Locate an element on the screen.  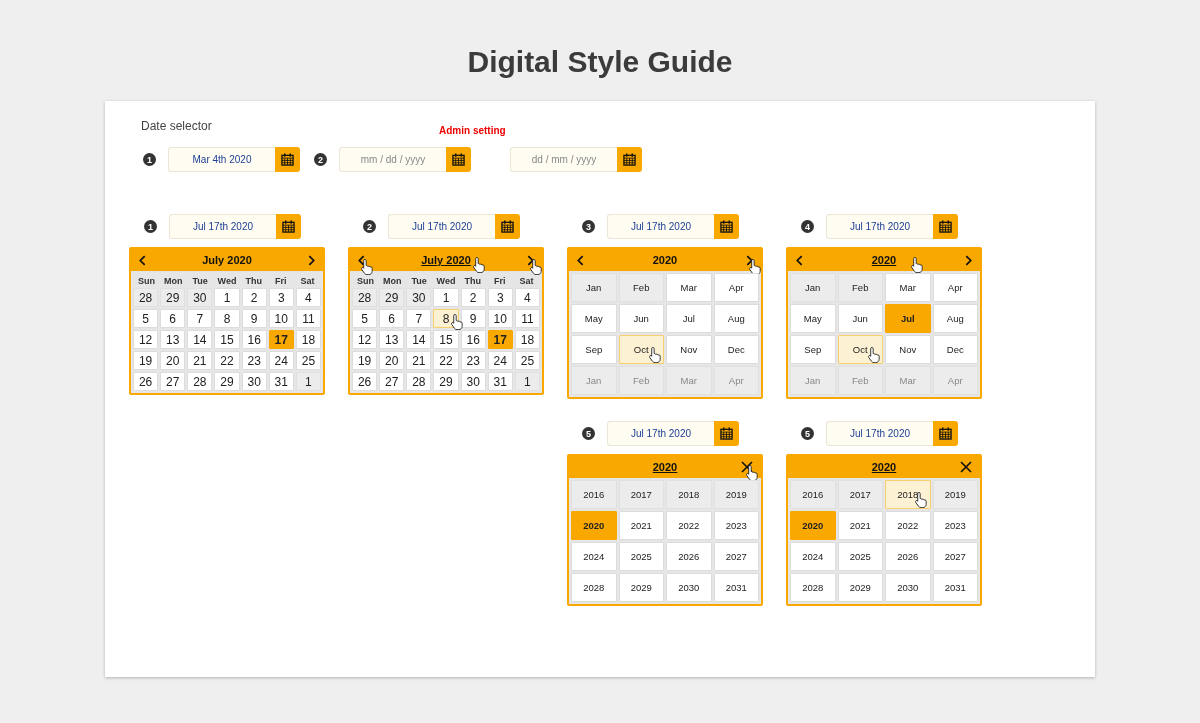
day-cell: 20 is located at coordinates (173, 360).